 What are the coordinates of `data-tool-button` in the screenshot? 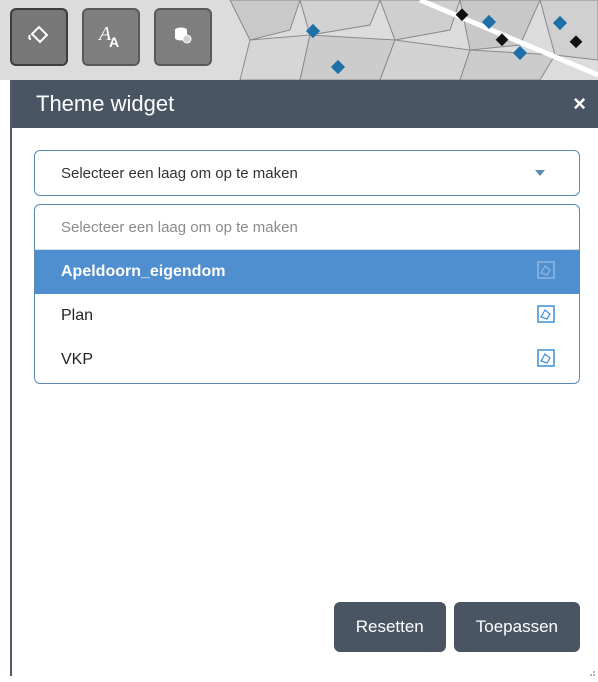 It's located at (183, 37).